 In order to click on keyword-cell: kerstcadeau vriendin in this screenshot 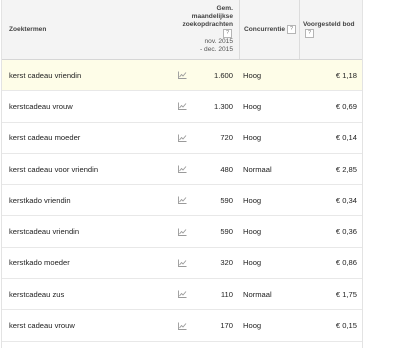, I will do `click(87, 231)`.